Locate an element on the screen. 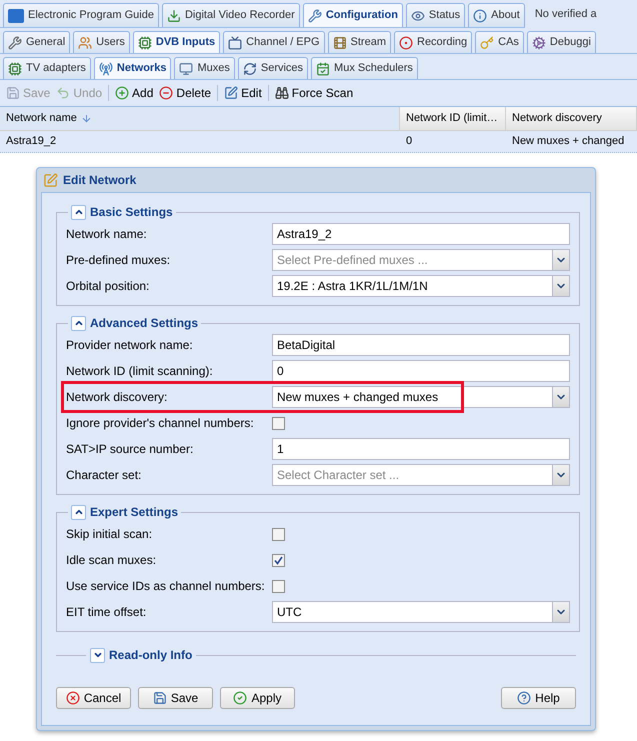 Image resolution: width=637 pixels, height=741 pixels. text-field: 1 is located at coordinates (421, 449).